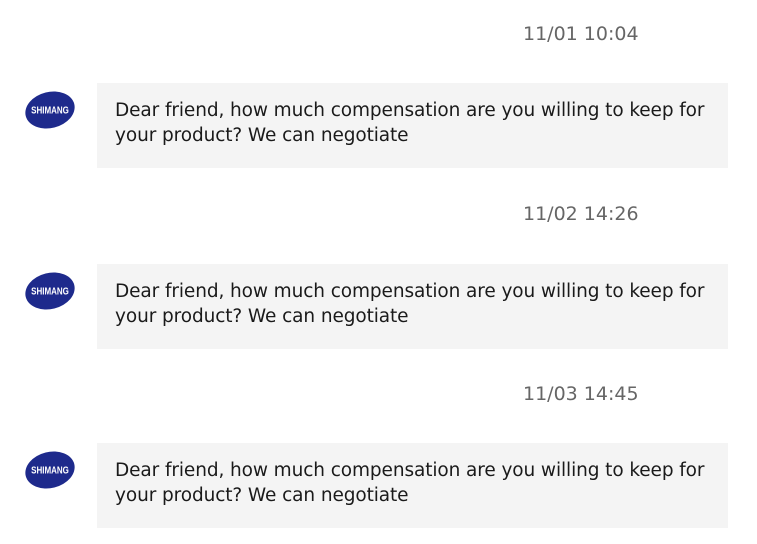 The image size is (757, 544). I want to click on message-timestamp: 11/03 14:45, so click(581, 394).